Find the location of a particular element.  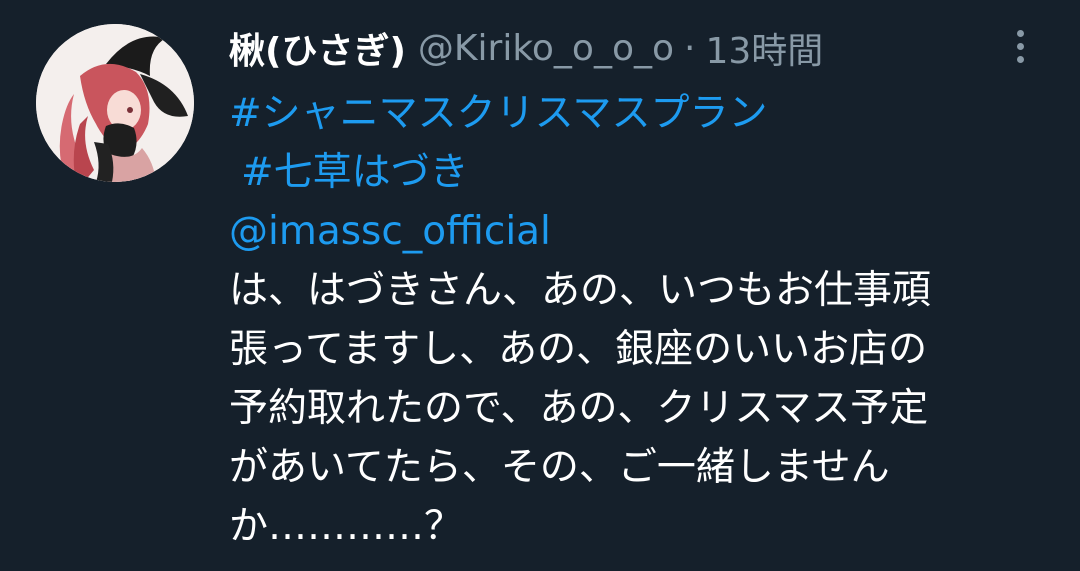

avatar-image is located at coordinates (115, 103).